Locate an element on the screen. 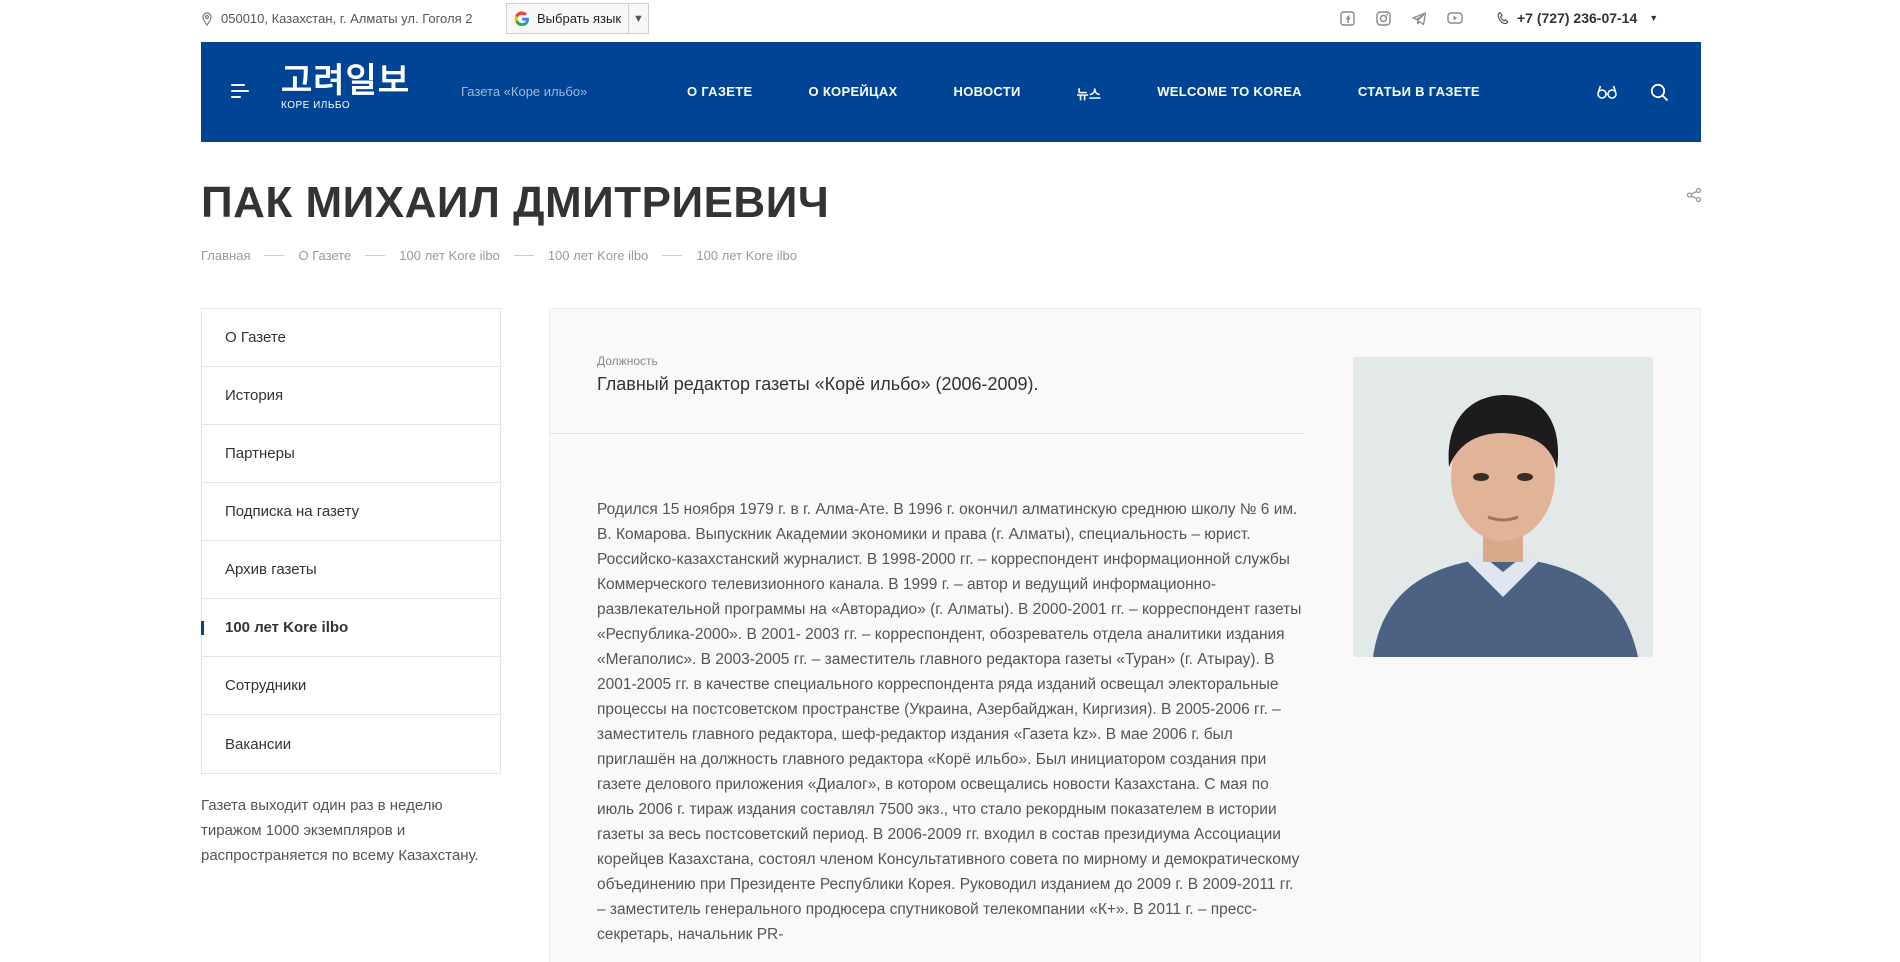 This screenshot has width=1900, height=962. sidebar-item-vacancies: Вакансии is located at coordinates (351, 744).